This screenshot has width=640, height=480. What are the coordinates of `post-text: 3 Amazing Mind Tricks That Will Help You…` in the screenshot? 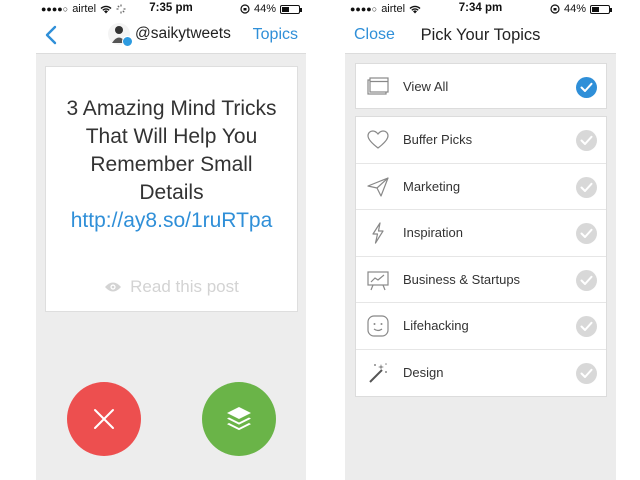 It's located at (171, 165).